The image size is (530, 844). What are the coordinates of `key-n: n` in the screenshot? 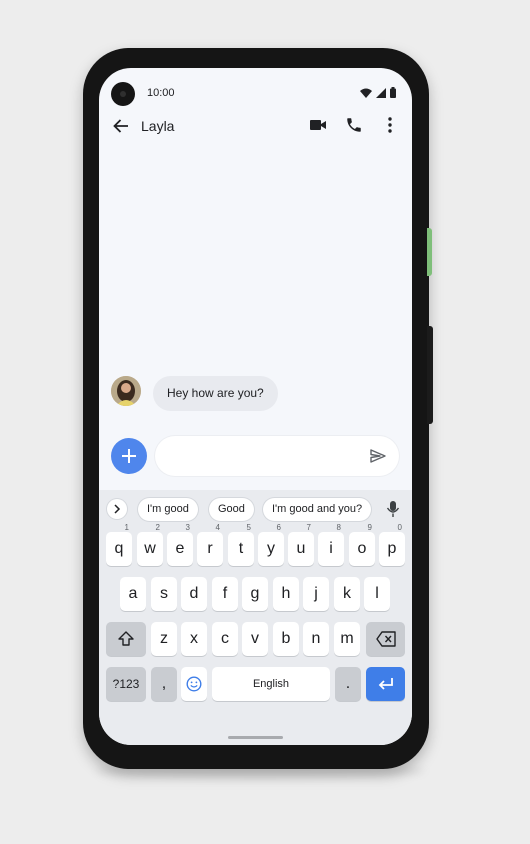 It's located at (316, 639).